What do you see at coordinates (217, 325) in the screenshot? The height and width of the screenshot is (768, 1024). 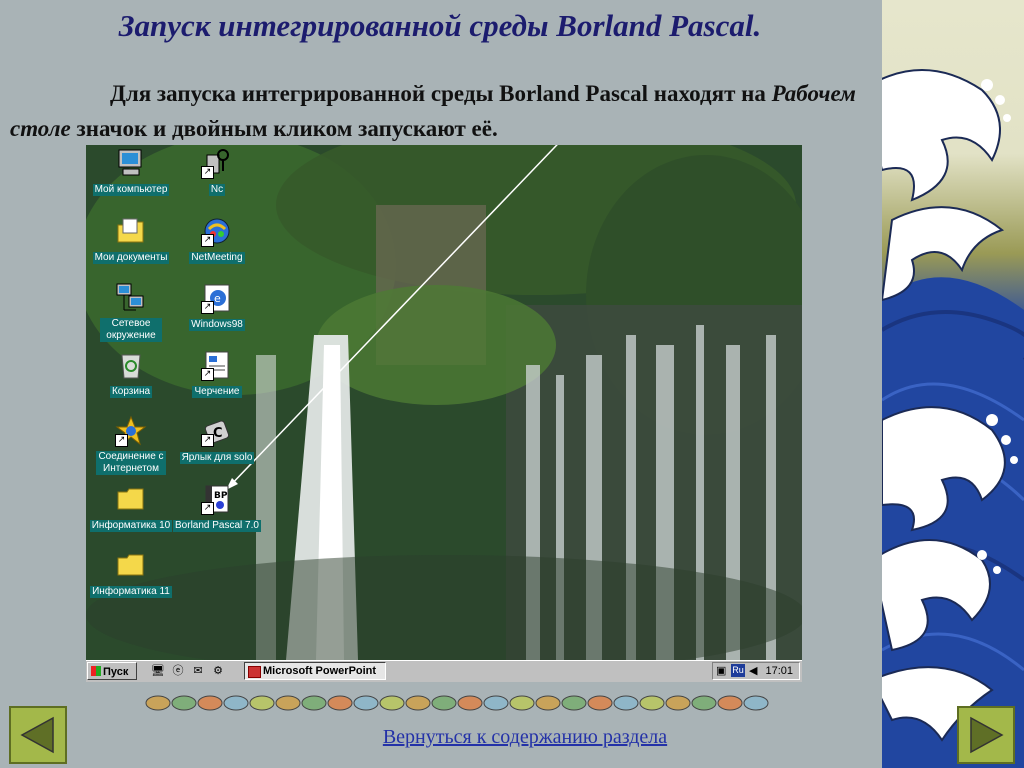 I see `desktop-icon-label: Windows98` at bounding box center [217, 325].